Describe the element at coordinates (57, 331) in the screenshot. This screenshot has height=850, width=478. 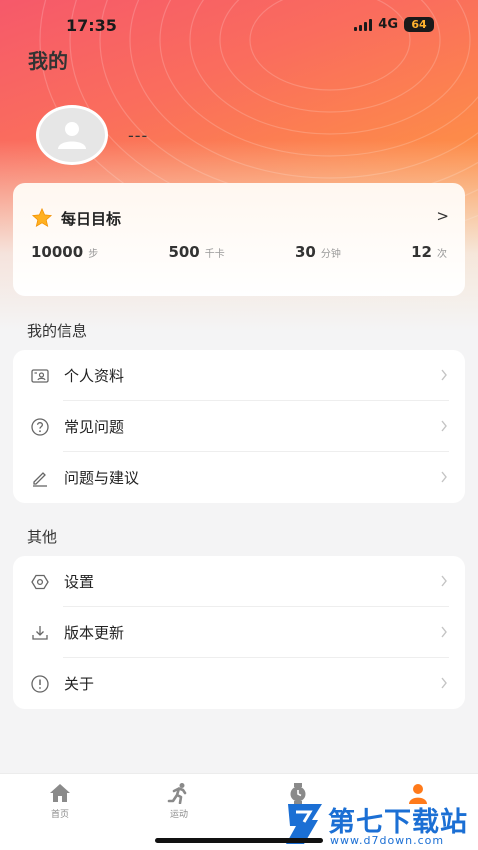
I see `section-heading-my-info: 我的信息` at that location.